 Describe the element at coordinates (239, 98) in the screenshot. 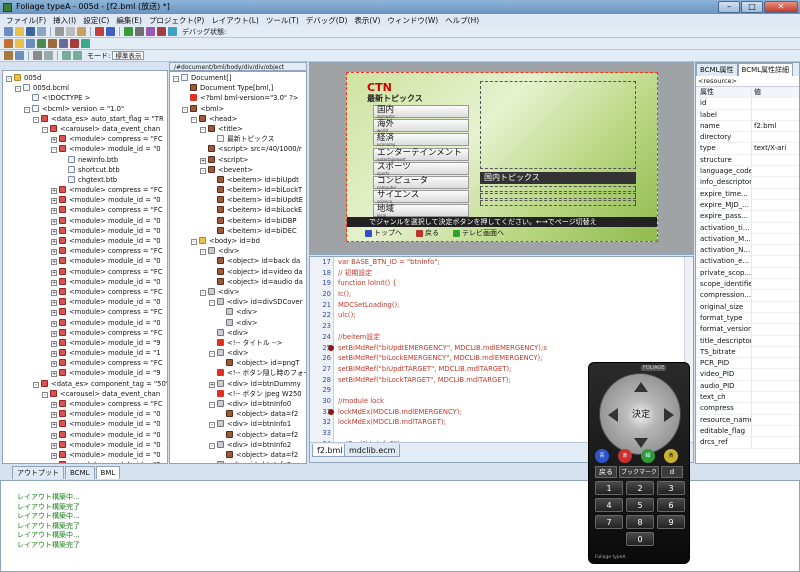

I see `tree-node: <?bml bml-version="3.0" ?>` at that location.